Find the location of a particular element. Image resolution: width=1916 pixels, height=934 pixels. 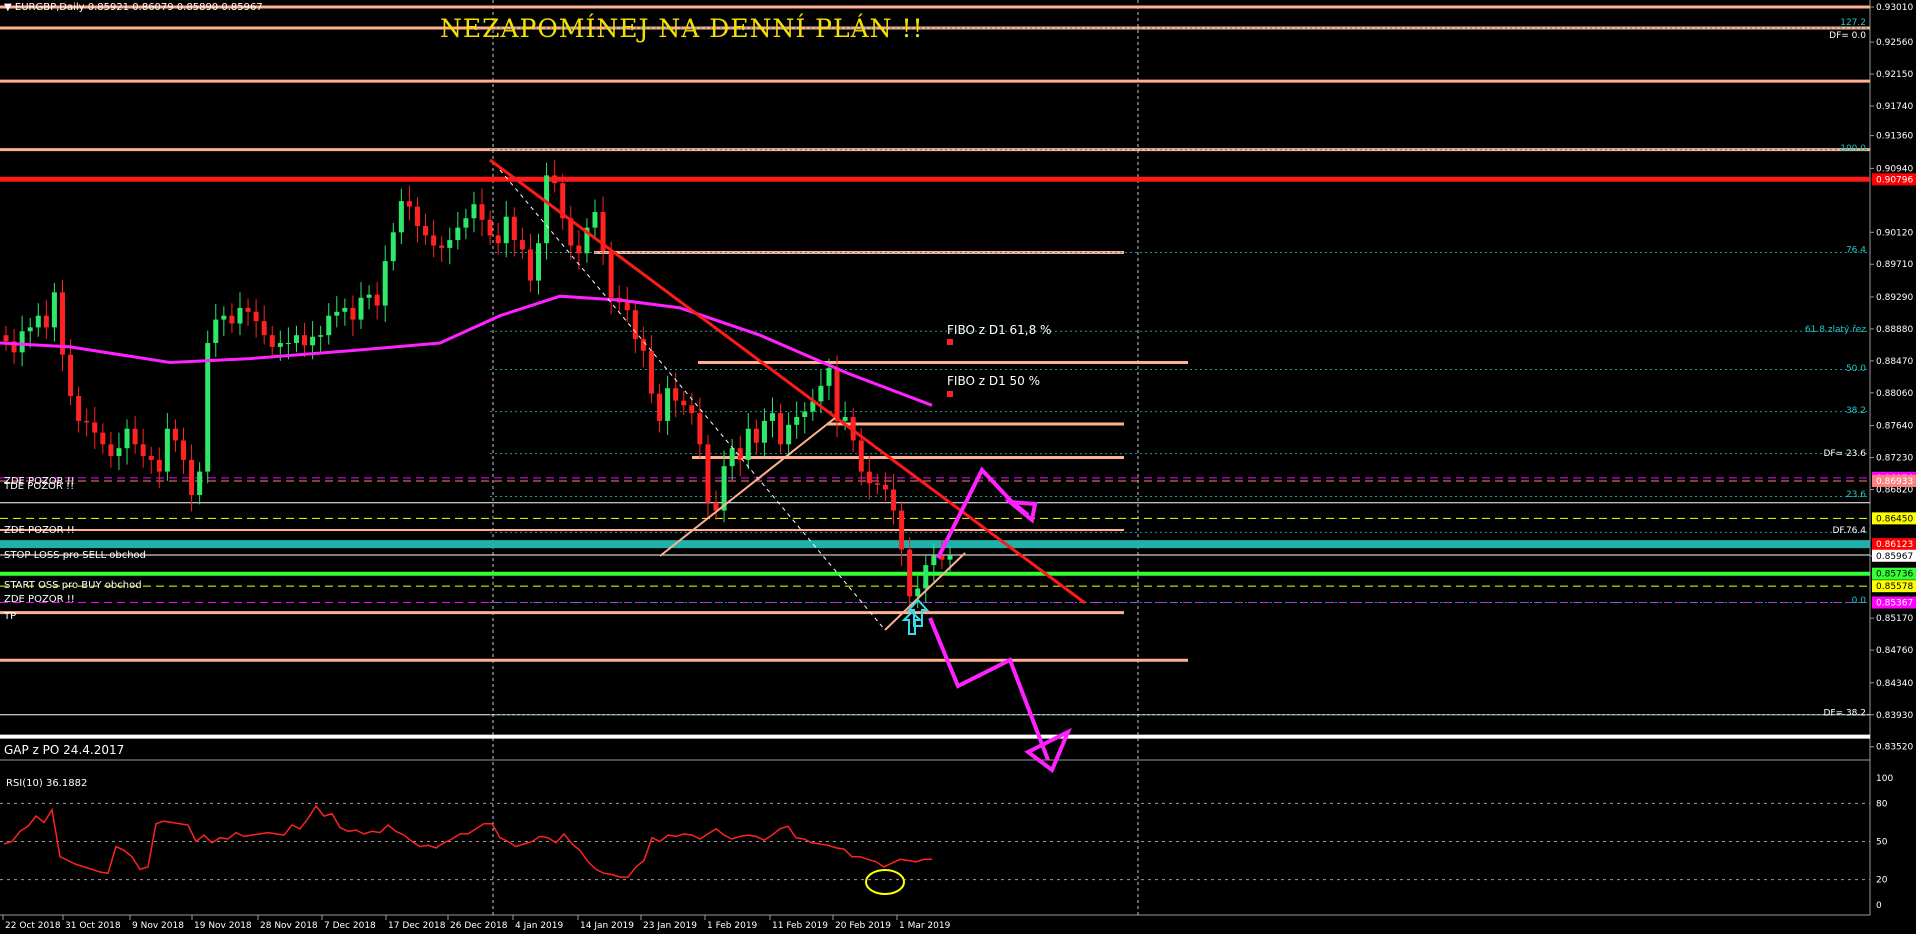

fib-label-f382: 38.2 is located at coordinates (1856, 411).